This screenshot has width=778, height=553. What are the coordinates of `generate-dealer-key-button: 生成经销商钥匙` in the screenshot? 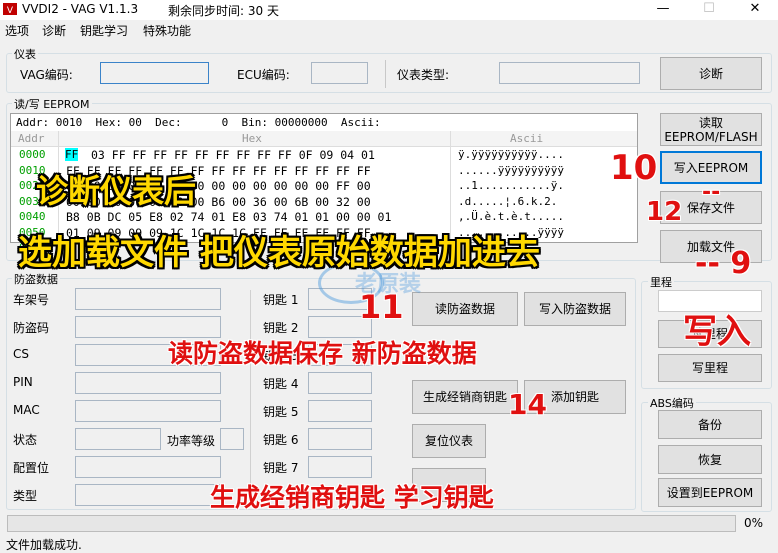 It's located at (465, 397).